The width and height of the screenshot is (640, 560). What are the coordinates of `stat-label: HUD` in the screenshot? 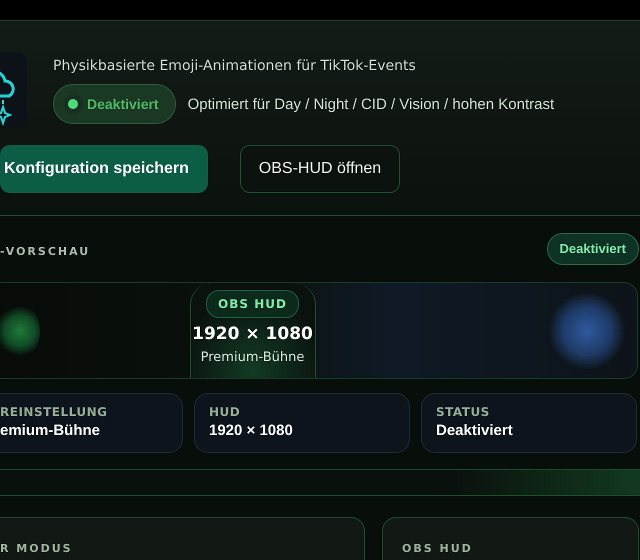 It's located at (225, 412).